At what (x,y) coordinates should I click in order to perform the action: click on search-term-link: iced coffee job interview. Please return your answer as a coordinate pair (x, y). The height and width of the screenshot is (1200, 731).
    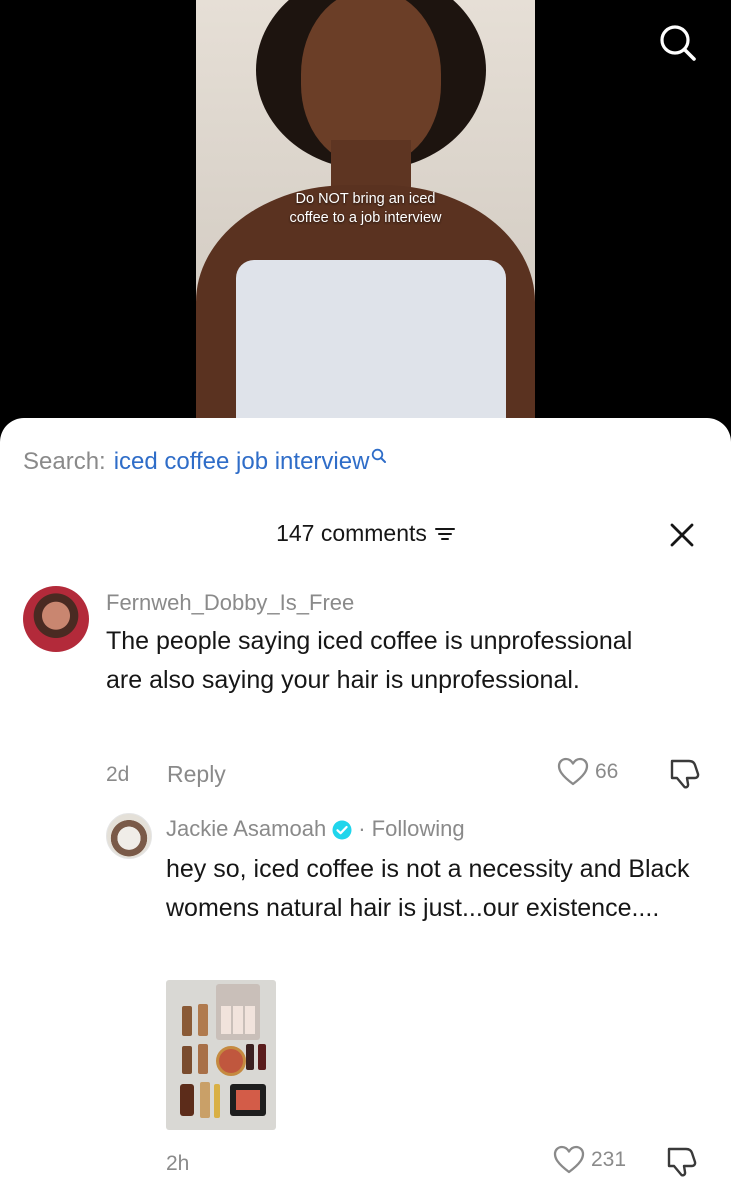
    Looking at the image, I should click on (242, 462).